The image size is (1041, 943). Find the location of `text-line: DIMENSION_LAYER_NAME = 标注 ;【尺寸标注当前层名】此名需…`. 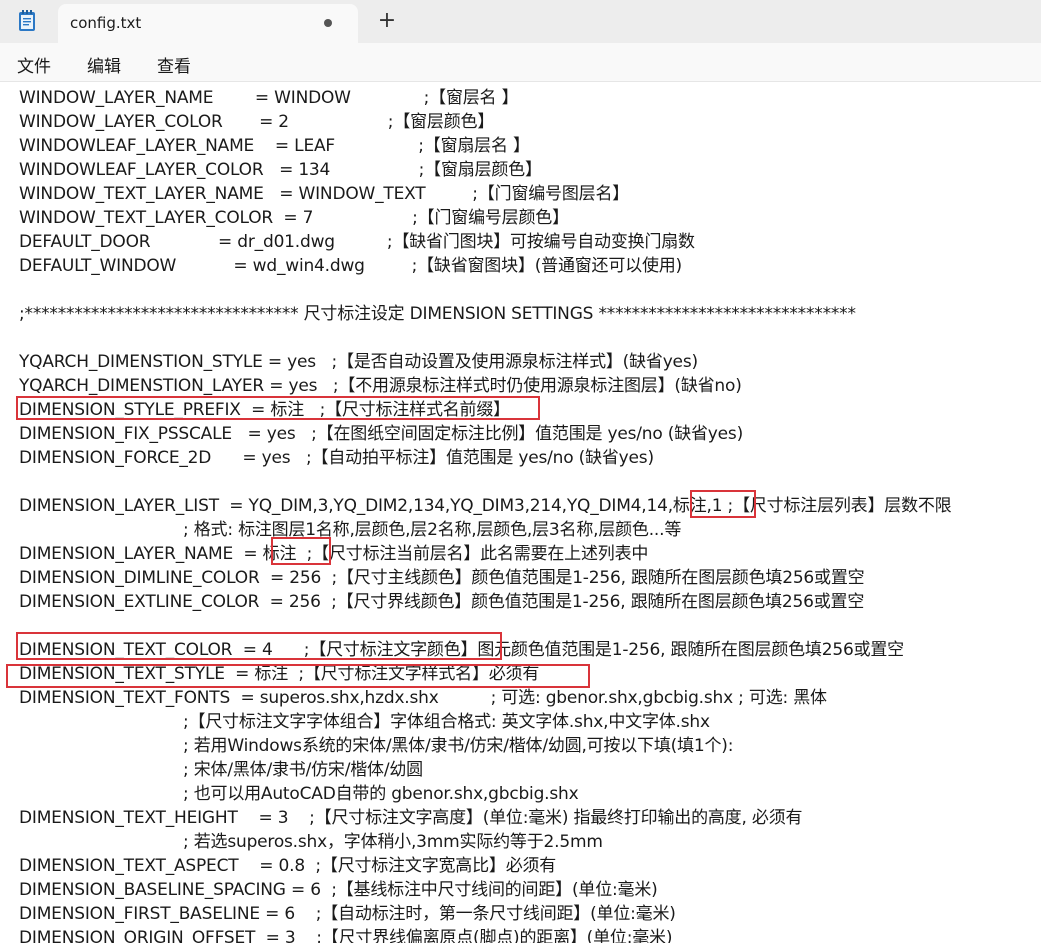

text-line: DIMENSION_LAYER_NAME = 标注 ;【尺寸标注当前层名】此名需… is located at coordinates (334, 554).